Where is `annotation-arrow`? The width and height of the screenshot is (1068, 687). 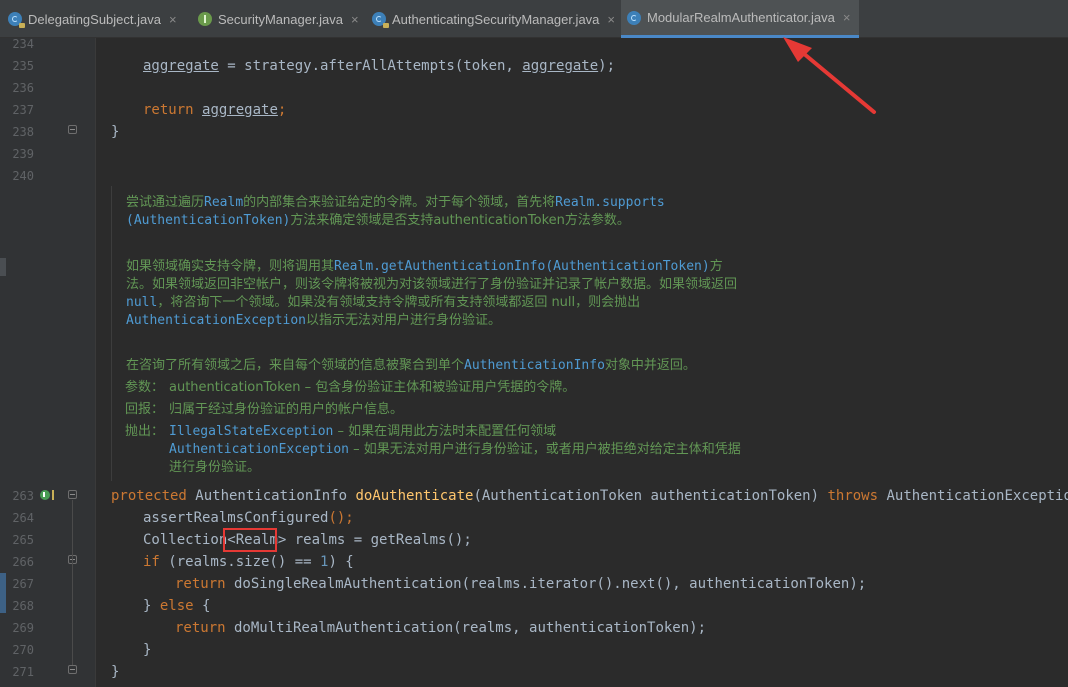
annotation-arrow is located at coordinates (829, 75).